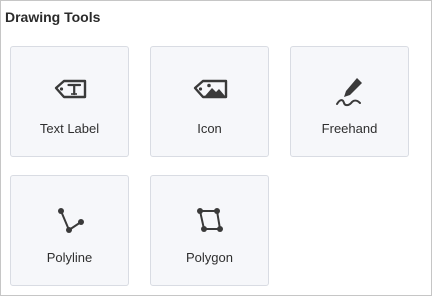 The height and width of the screenshot is (296, 432). I want to click on icon-tool-button: Icon, so click(209, 101).